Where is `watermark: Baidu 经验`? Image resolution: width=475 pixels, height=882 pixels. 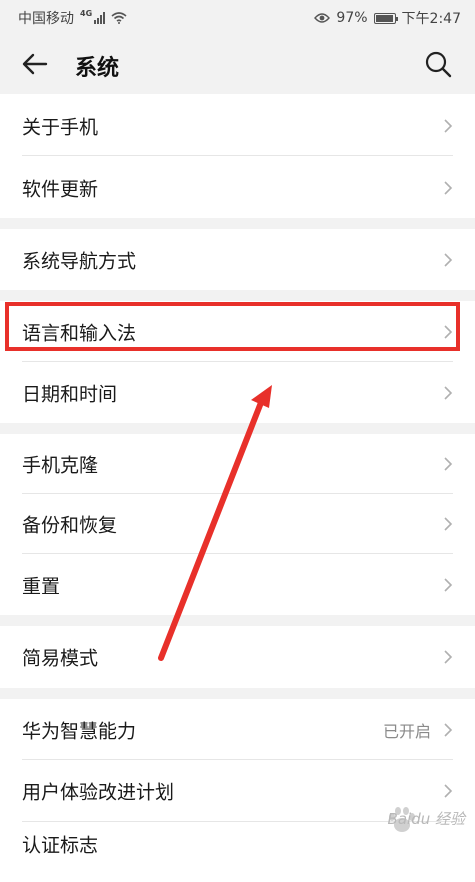
watermark: Baidu 经验 is located at coordinates (426, 819).